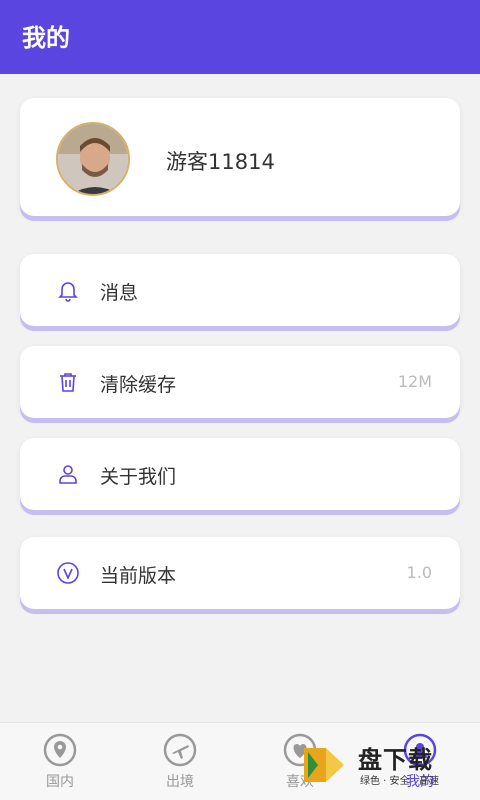  Describe the element at coordinates (68, 292) in the screenshot. I see `bell-icon` at that location.